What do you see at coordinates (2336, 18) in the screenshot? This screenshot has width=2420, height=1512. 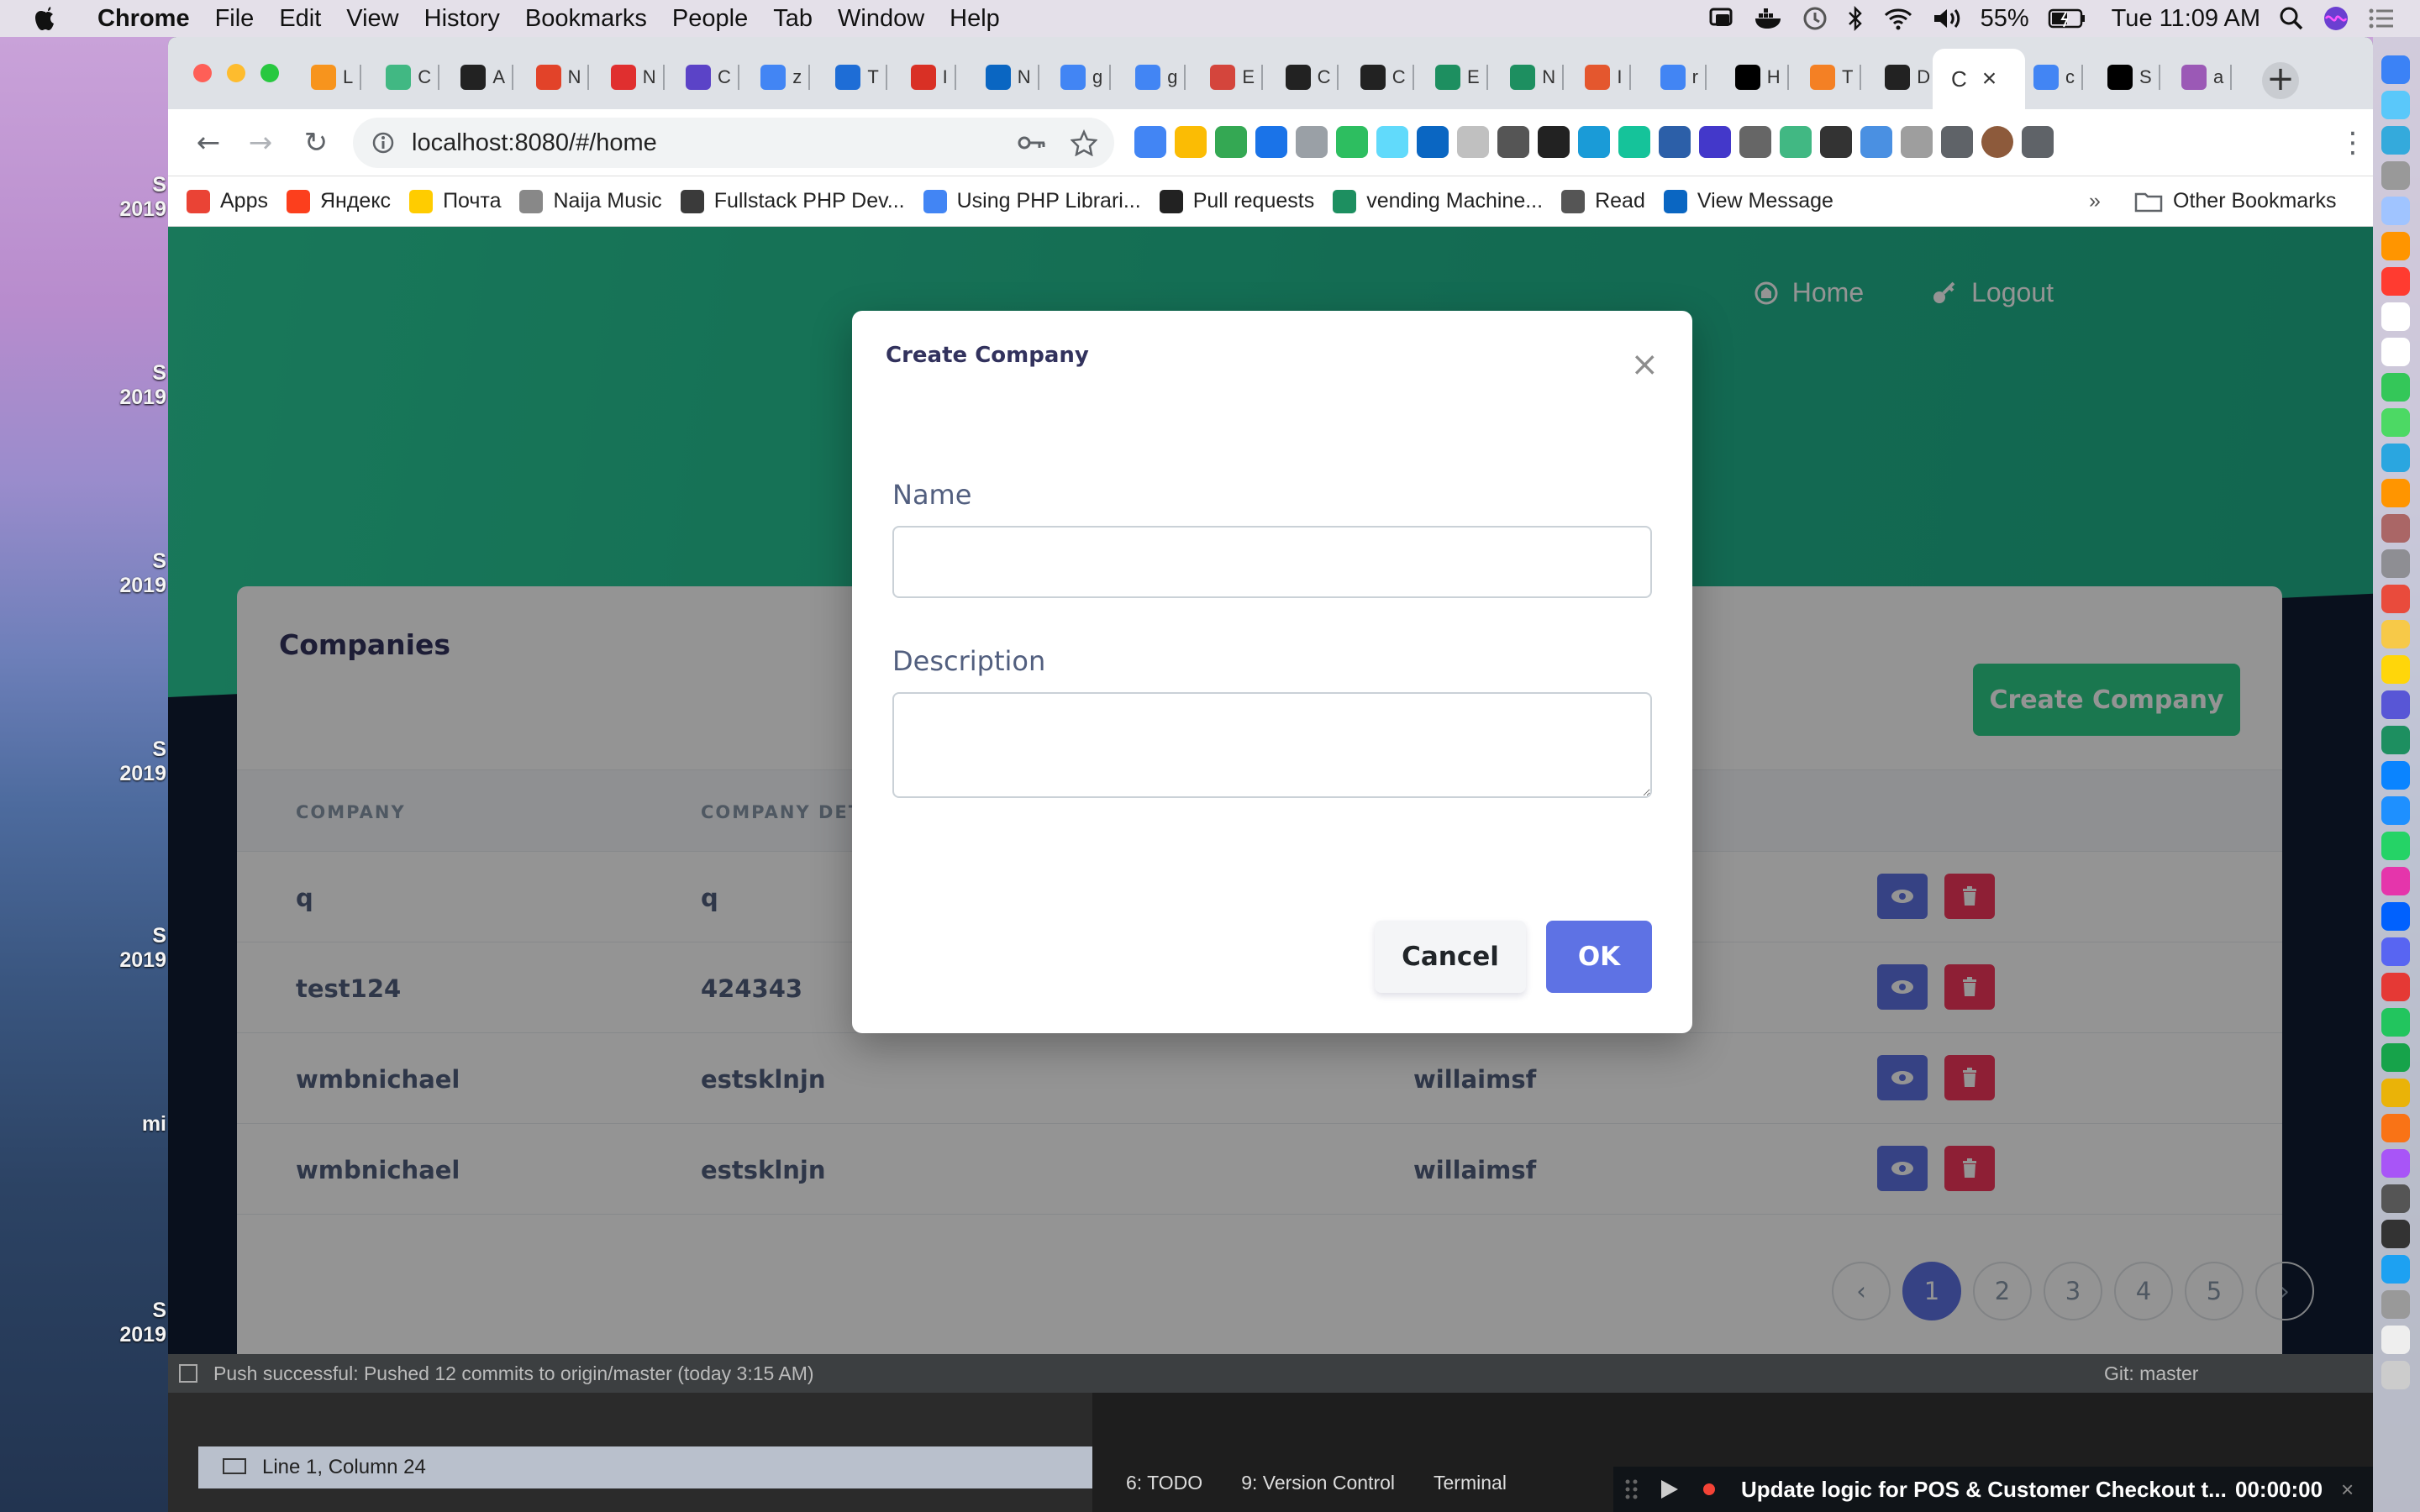 I see `siri-icon` at bounding box center [2336, 18].